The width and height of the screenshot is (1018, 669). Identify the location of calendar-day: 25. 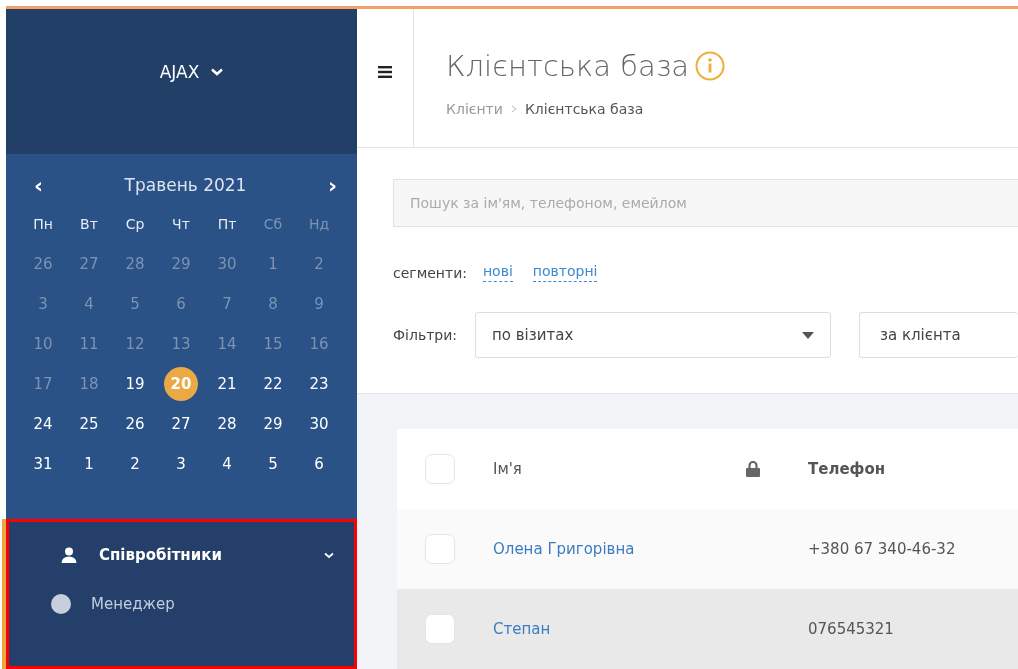
(89, 424).